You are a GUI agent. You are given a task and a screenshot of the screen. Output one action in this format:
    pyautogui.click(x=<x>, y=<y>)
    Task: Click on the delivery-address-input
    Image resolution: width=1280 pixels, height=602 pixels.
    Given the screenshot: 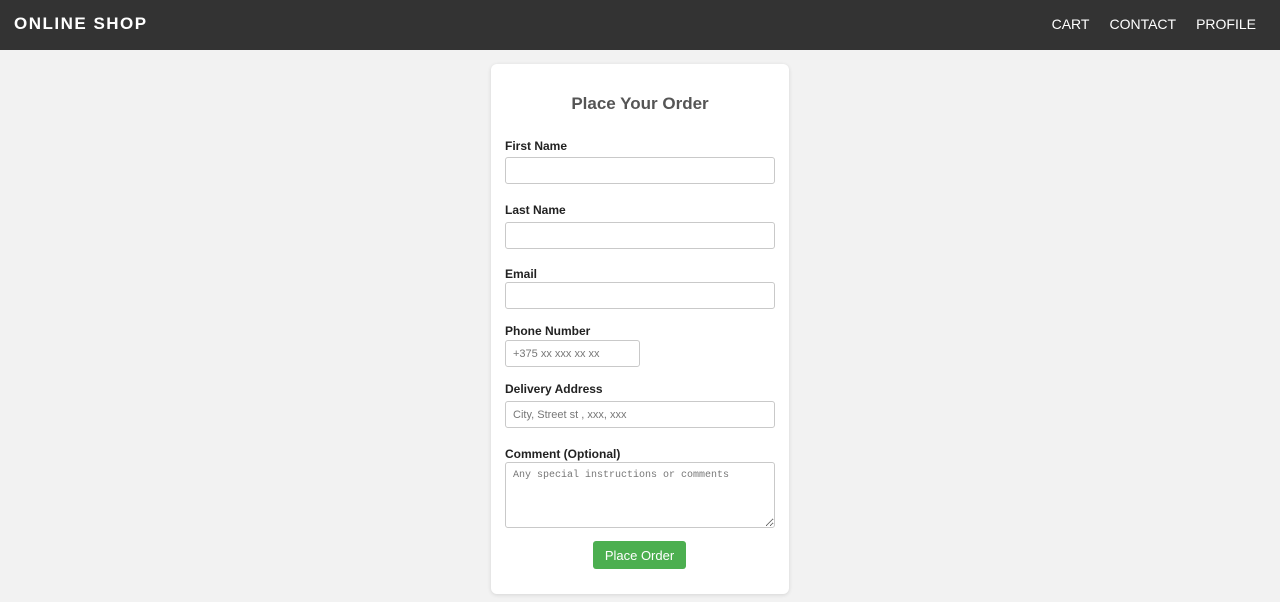 What is the action you would take?
    pyautogui.click(x=640, y=414)
    